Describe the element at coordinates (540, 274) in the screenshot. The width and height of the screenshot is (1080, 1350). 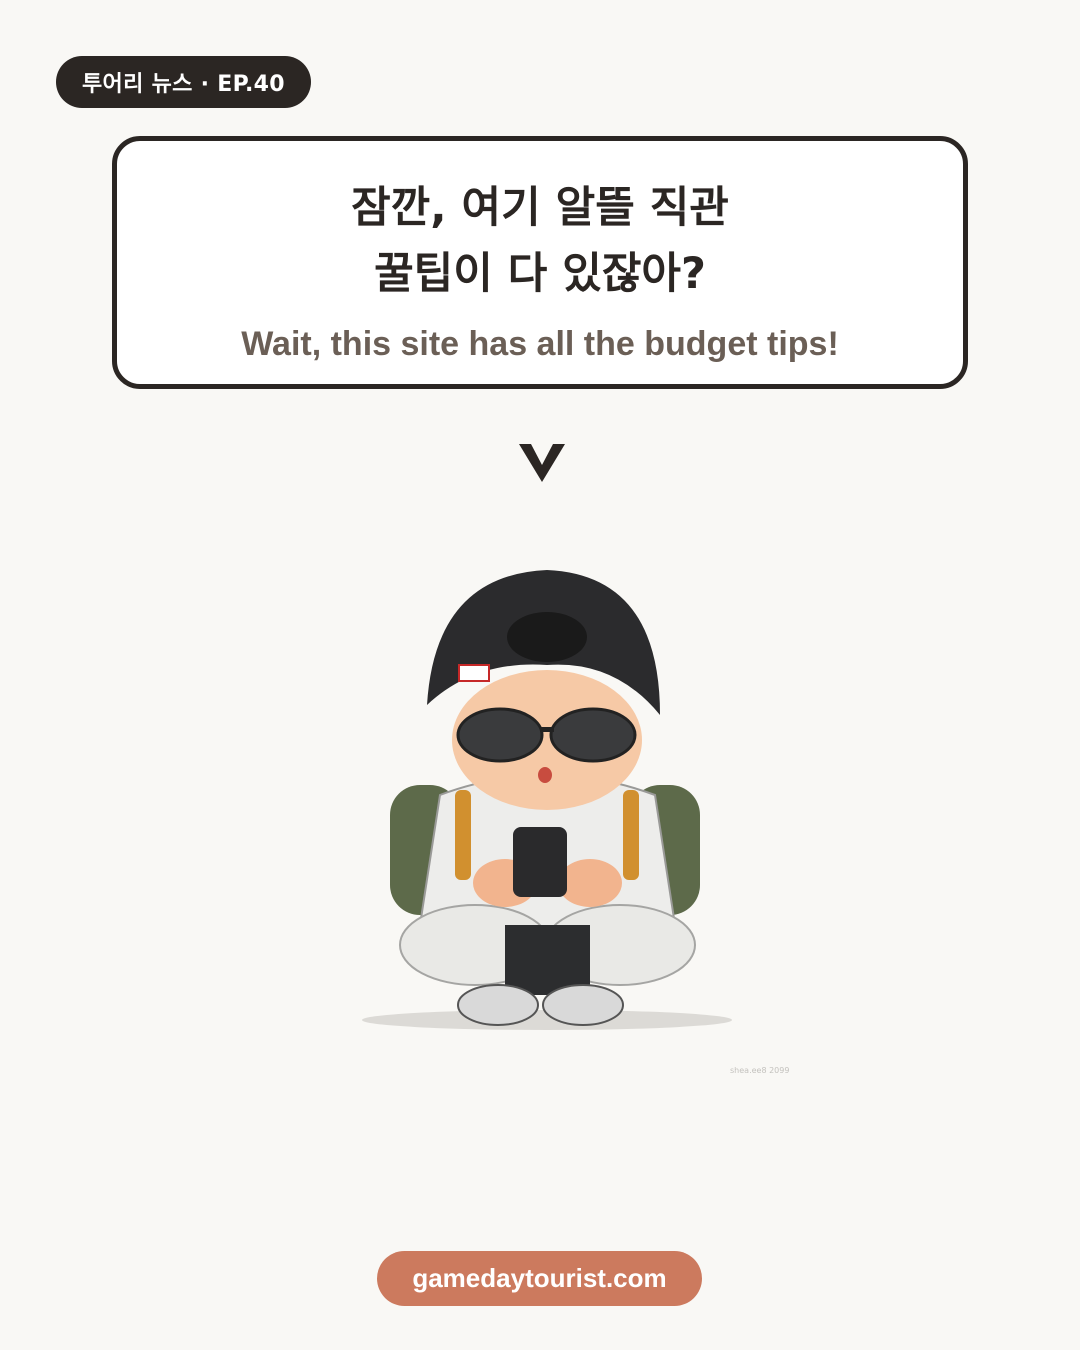
I see `headline-line-2: 꿀팁이 다 있잖아?` at that location.